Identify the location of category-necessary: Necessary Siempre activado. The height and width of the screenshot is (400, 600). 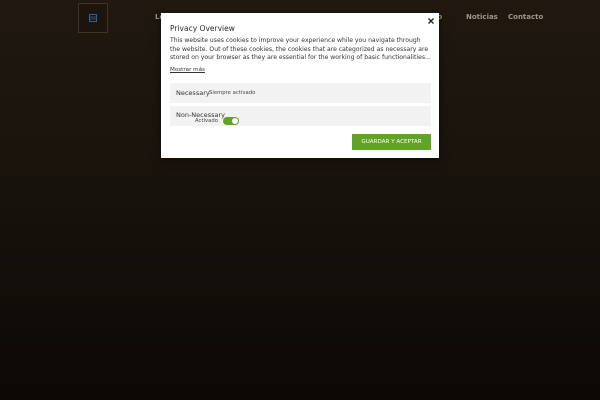
(300, 93).